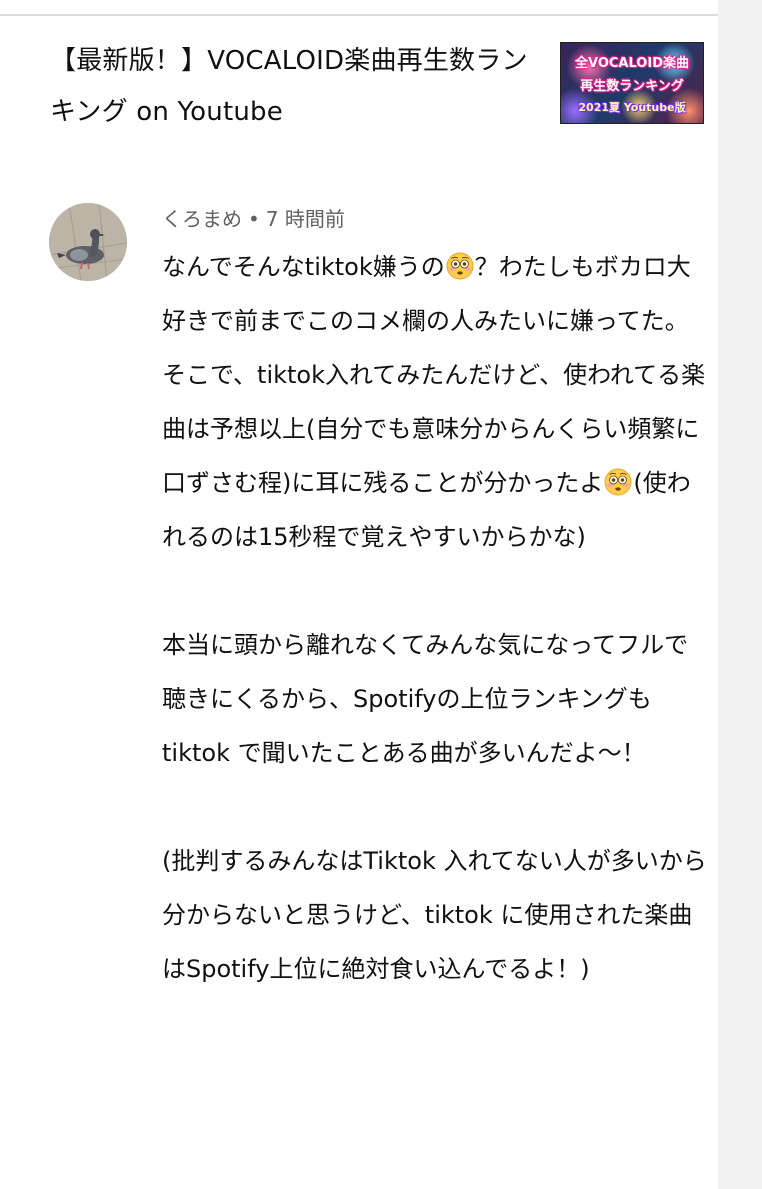 This screenshot has width=762, height=1189. Describe the element at coordinates (303, 267) in the screenshot. I see `comment-text-segment: なんでそんなtiktok嫌うの` at that location.